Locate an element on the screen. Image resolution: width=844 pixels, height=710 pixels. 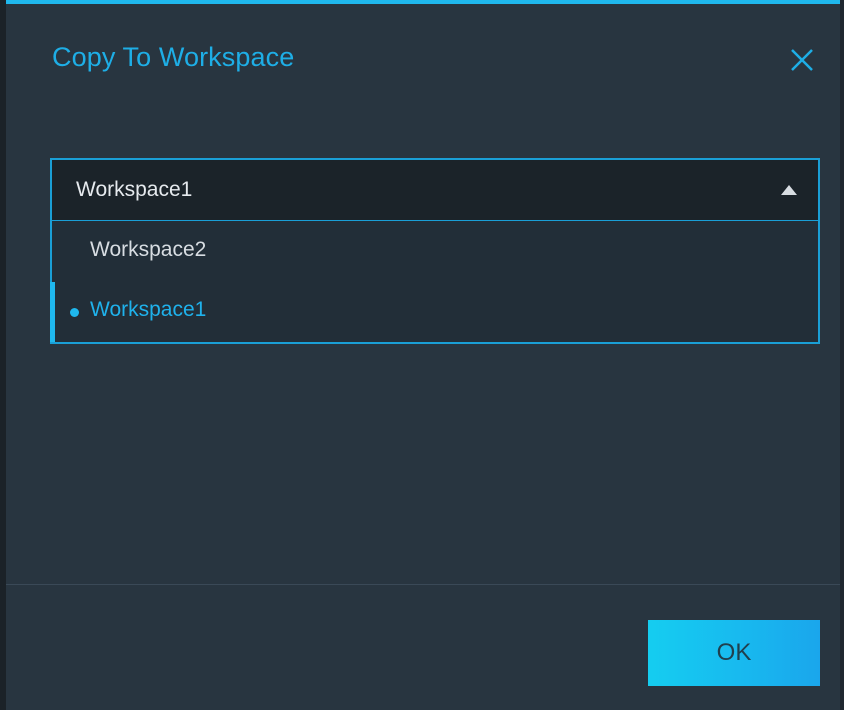
close-button is located at coordinates (802, 60).